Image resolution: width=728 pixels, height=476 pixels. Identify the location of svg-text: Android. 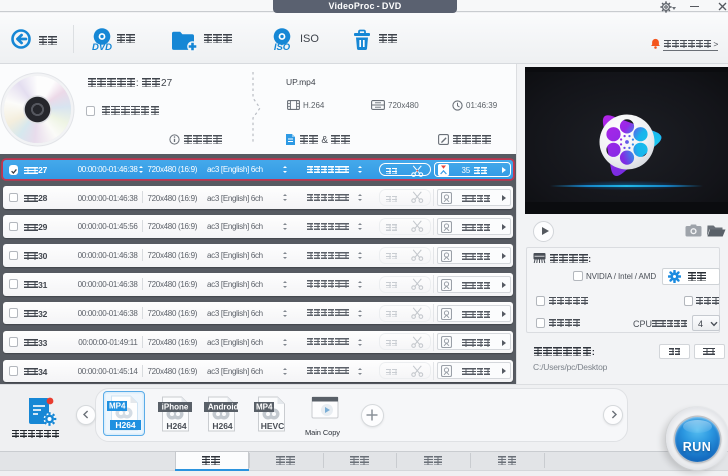
(223, 407).